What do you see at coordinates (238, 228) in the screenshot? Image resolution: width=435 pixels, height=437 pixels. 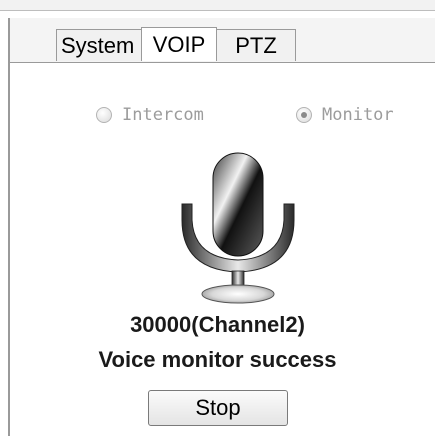 I see `microphone-icon` at bounding box center [238, 228].